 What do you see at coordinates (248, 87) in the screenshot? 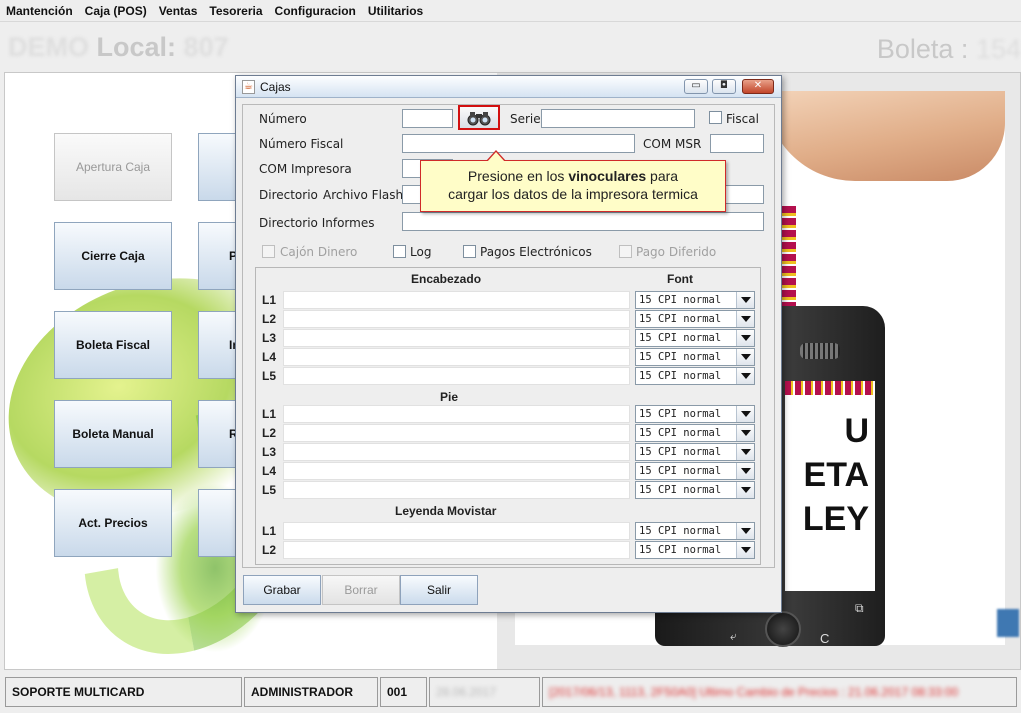
I see `java-icon: ☕` at bounding box center [248, 87].